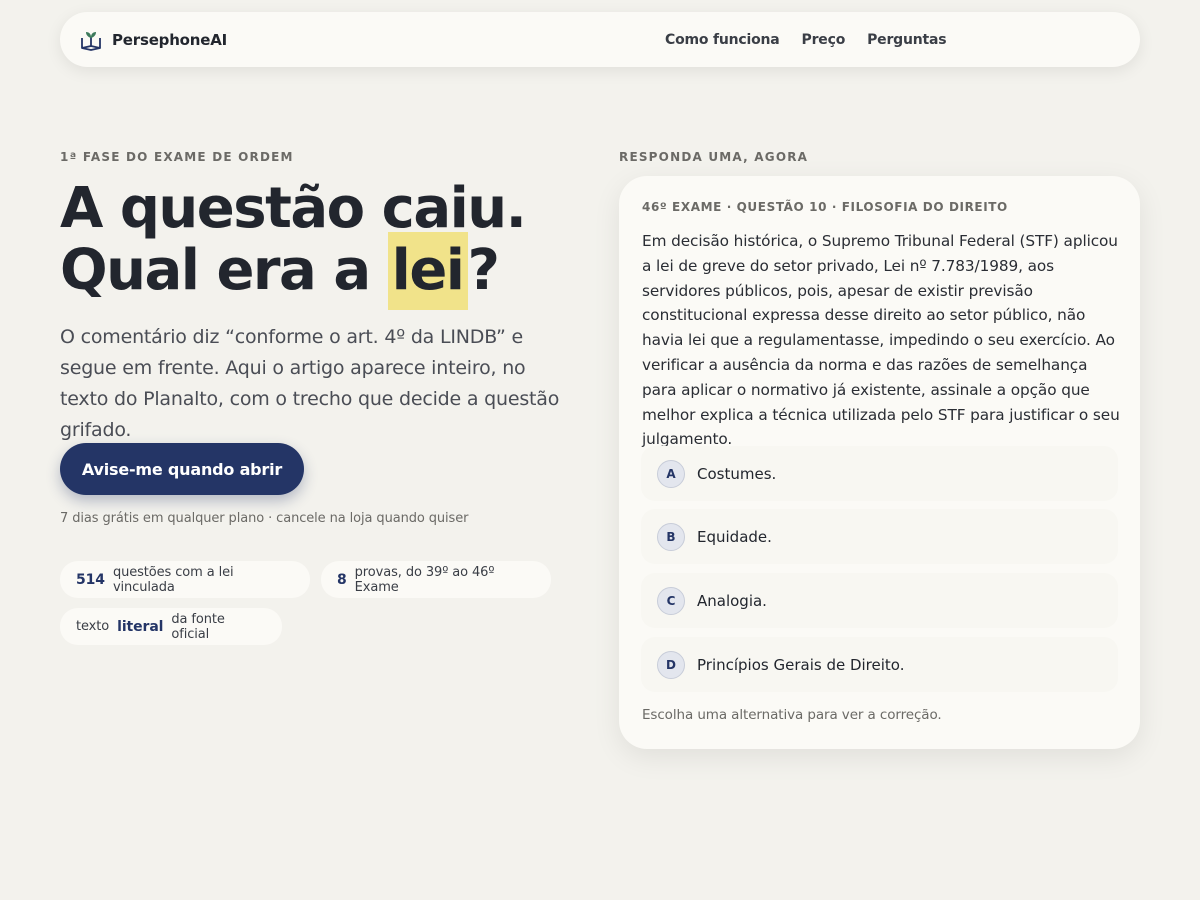 This screenshot has height=900, width=1200. I want to click on stat-questions: 514 questões com a lei vinculada, so click(185, 579).